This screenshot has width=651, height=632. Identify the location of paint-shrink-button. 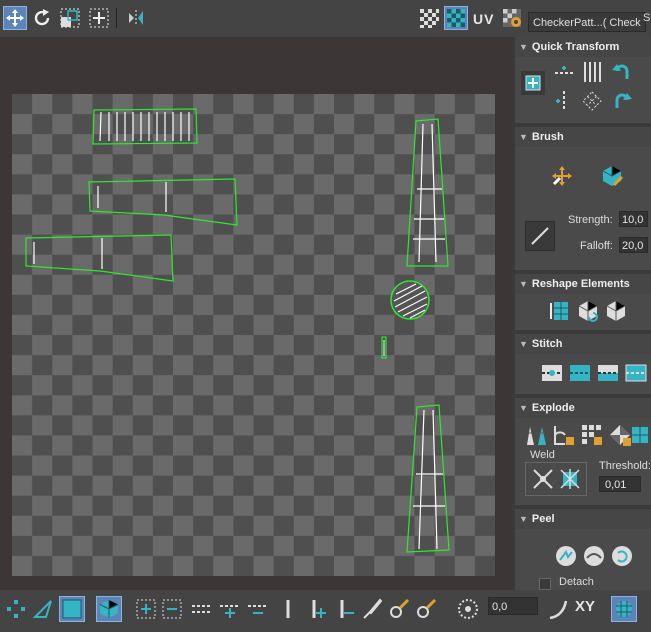
(426, 609).